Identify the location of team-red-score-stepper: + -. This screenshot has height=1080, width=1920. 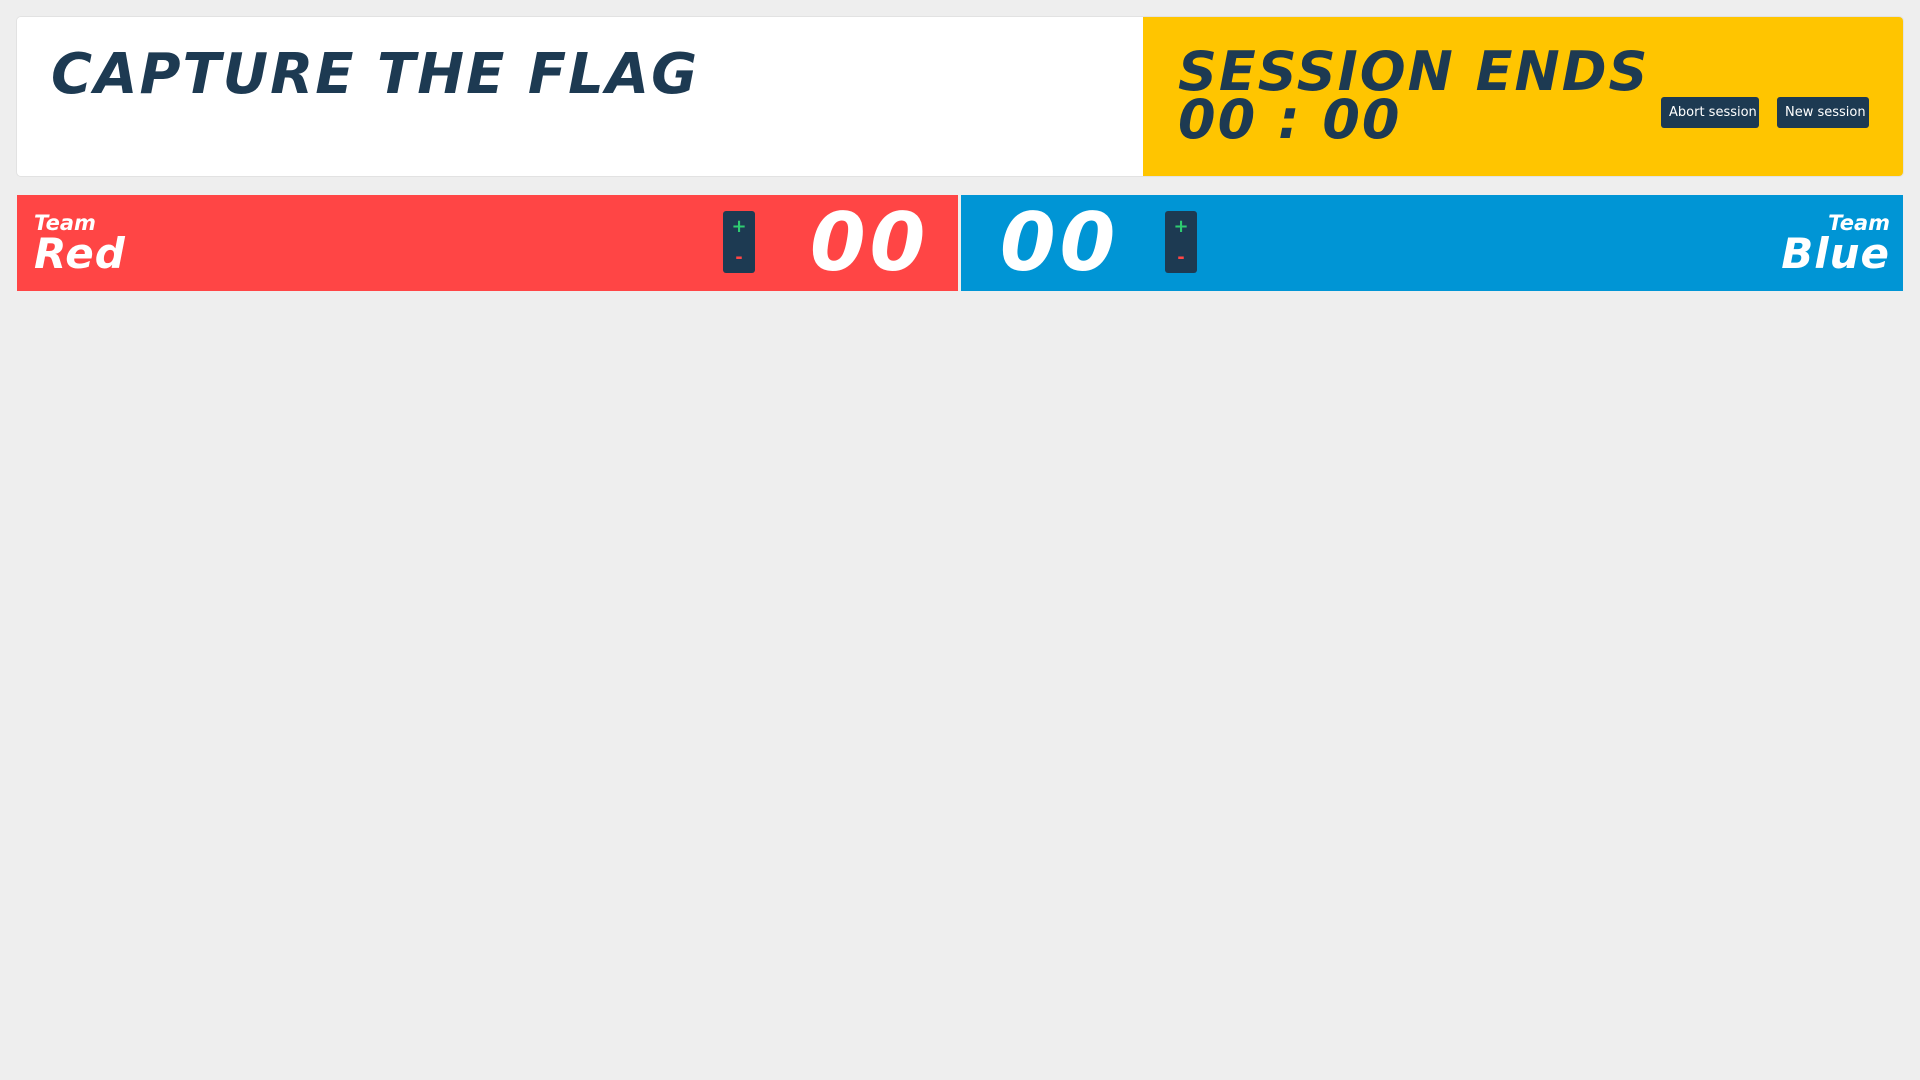
(739, 242).